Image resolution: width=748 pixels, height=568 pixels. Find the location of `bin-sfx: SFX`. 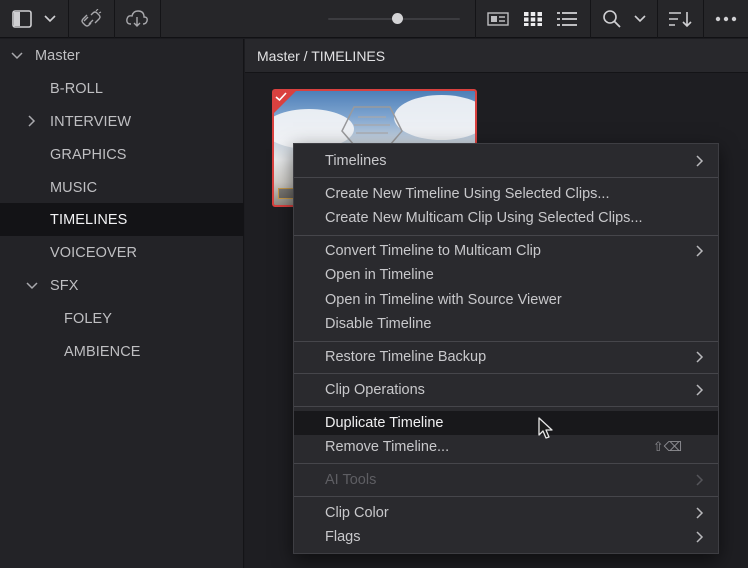

bin-sfx: SFX is located at coordinates (122, 285).